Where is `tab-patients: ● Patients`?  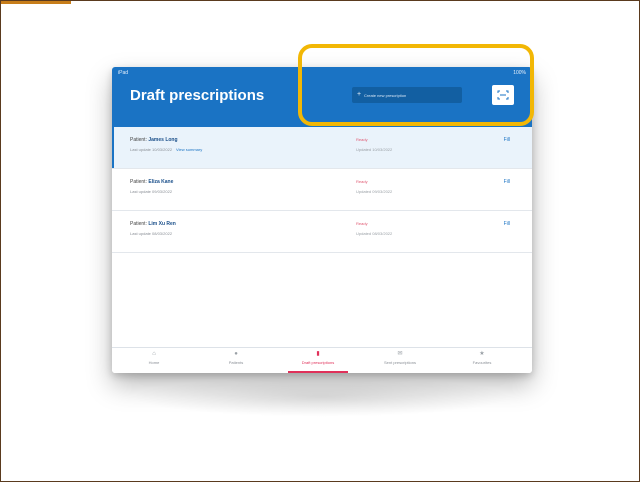
tab-patients: ● Patients is located at coordinates (236, 358).